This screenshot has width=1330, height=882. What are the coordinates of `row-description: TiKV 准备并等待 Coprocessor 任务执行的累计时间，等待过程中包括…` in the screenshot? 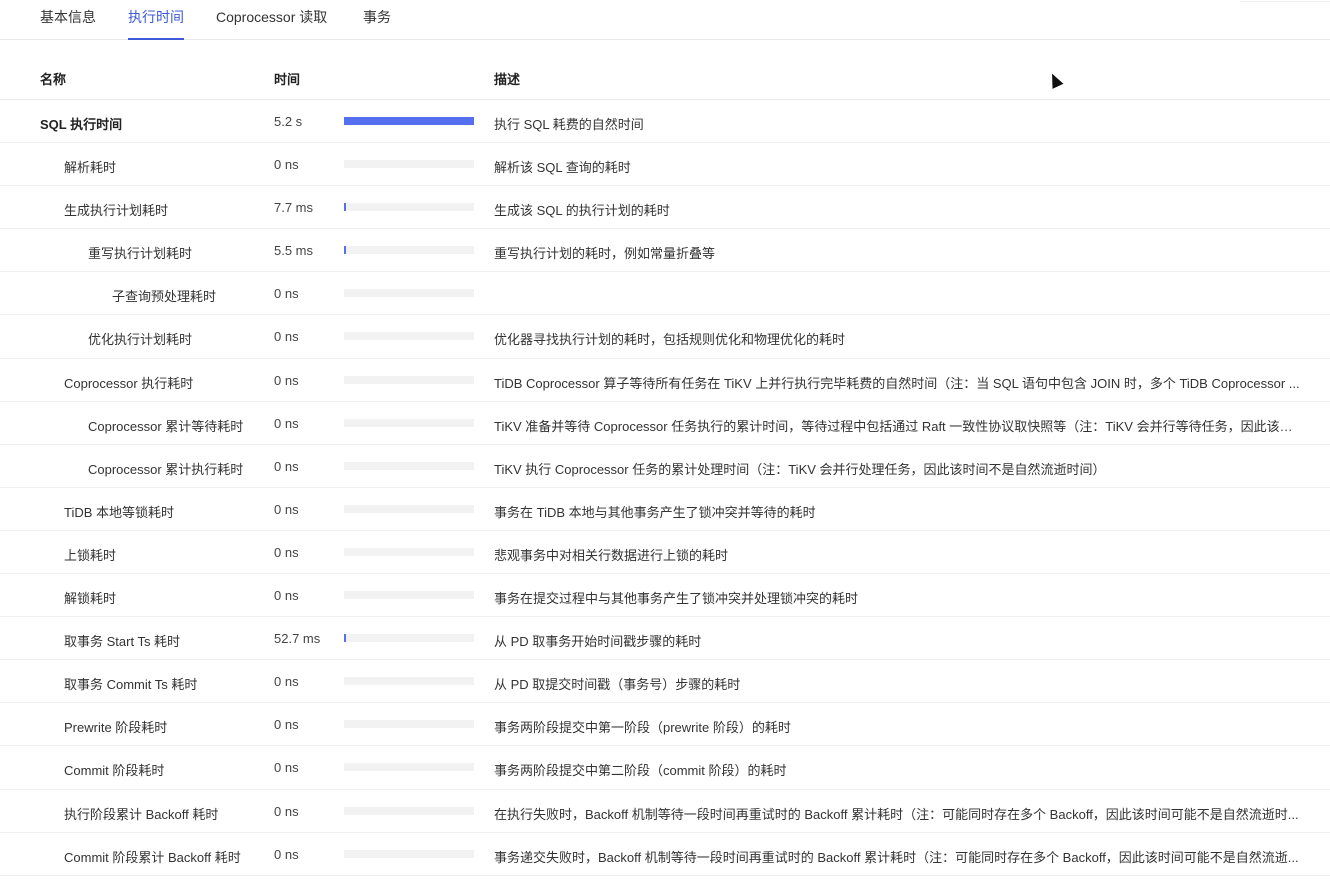 It's located at (898, 426).